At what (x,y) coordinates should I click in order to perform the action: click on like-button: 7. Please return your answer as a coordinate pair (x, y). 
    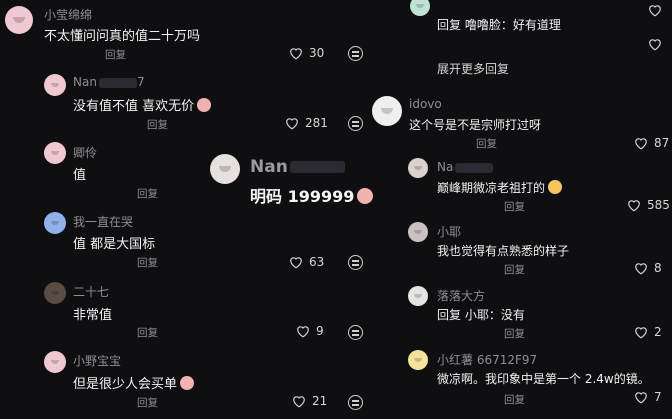
    Looking at the image, I should click on (648, 397).